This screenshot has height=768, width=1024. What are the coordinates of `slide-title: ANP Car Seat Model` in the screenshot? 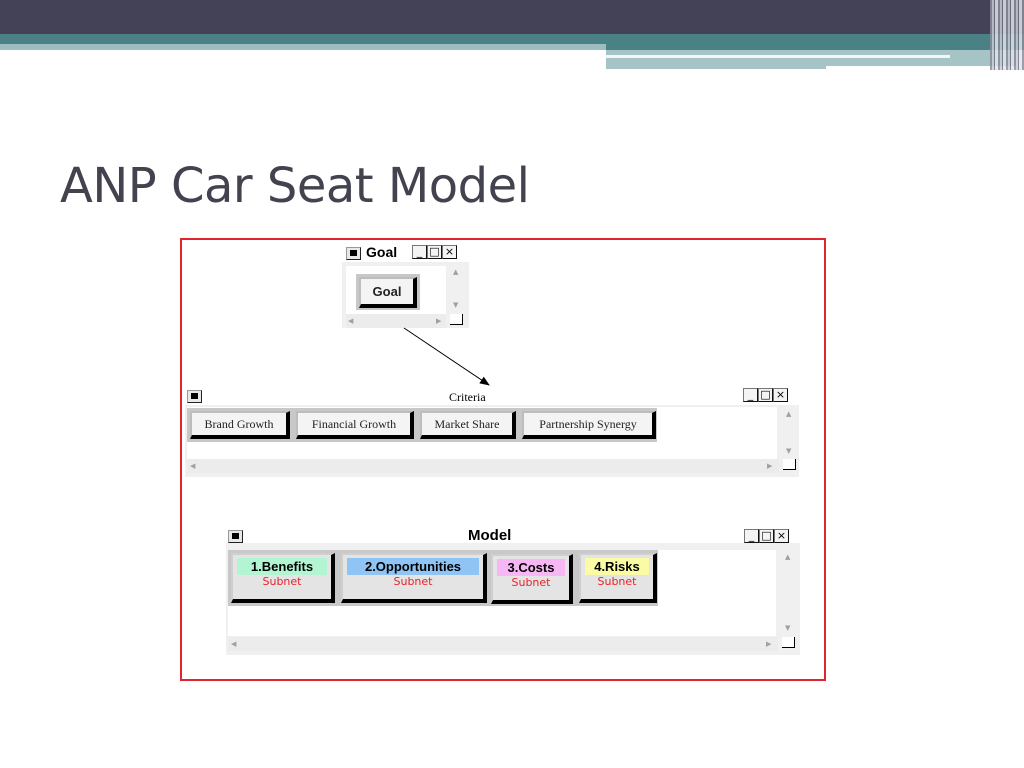 It's located at (295, 186).